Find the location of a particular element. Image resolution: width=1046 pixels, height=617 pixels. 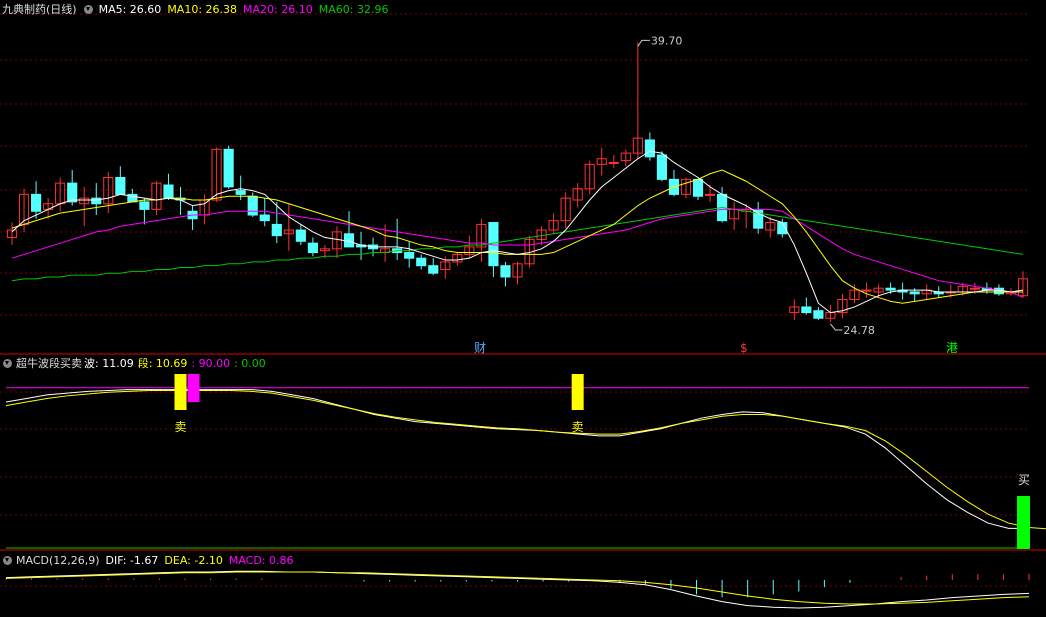

high-price-label: 39.70 is located at coordinates (667, 40).